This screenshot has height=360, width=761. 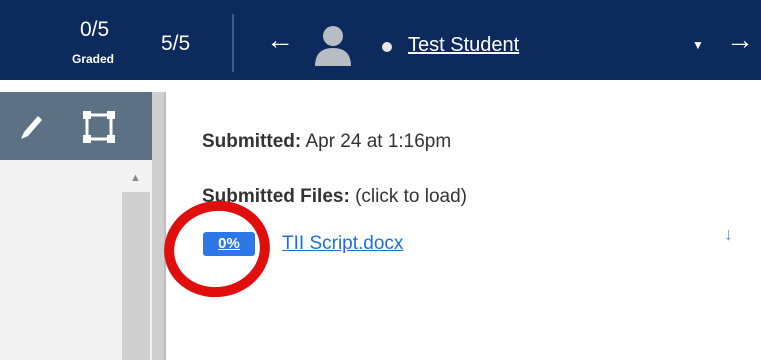 I want to click on panel-divider, so click(x=165, y=226).